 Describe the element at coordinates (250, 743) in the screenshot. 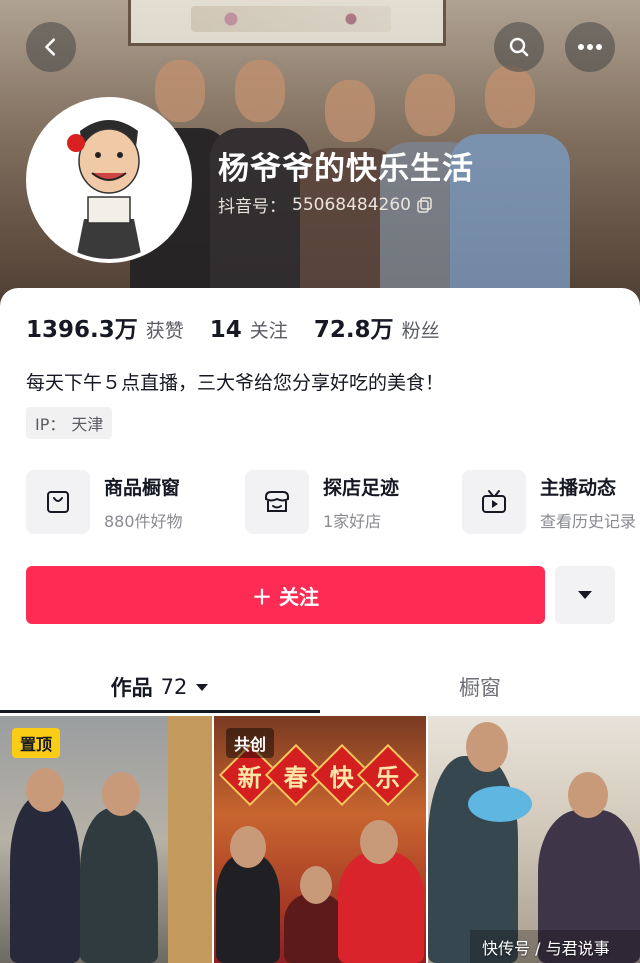

I see `co-creation-badge: 共创` at that location.